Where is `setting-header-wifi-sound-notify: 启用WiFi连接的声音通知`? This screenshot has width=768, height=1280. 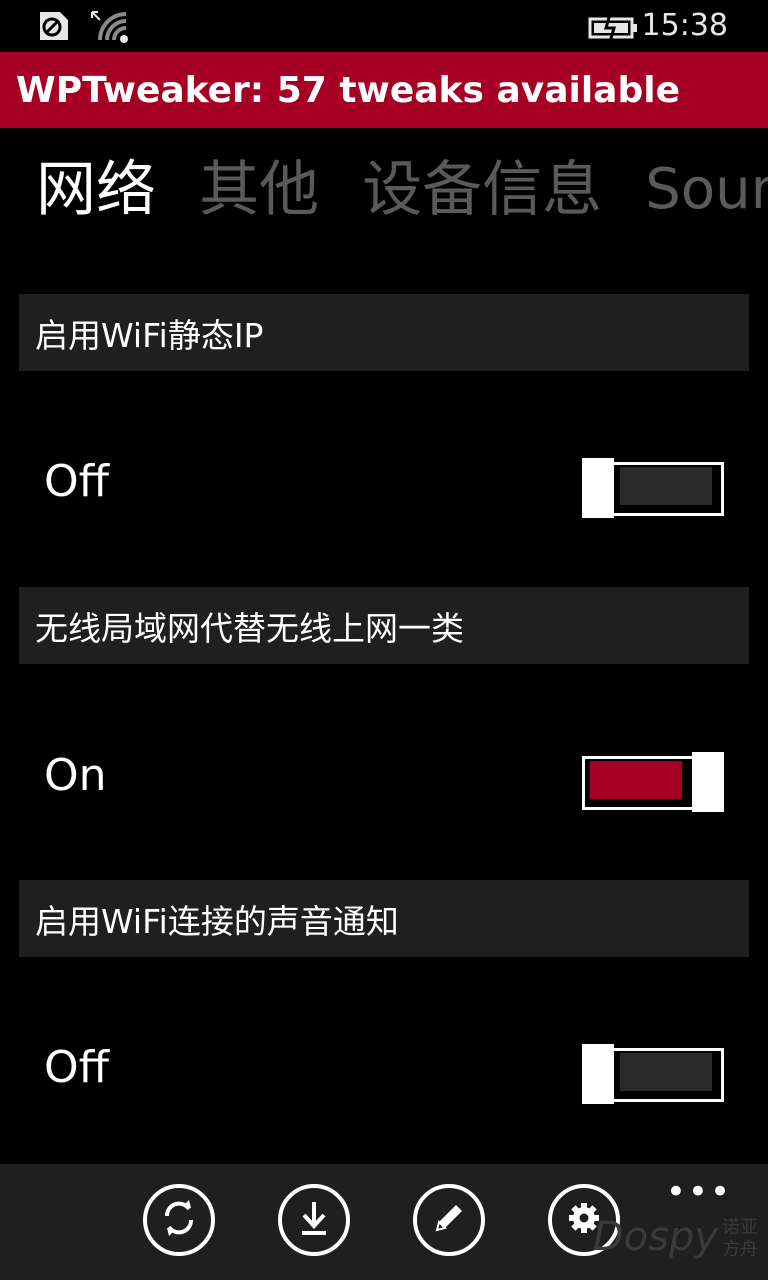
setting-header-wifi-sound-notify: 启用WiFi连接的声音通知 is located at coordinates (384, 918).